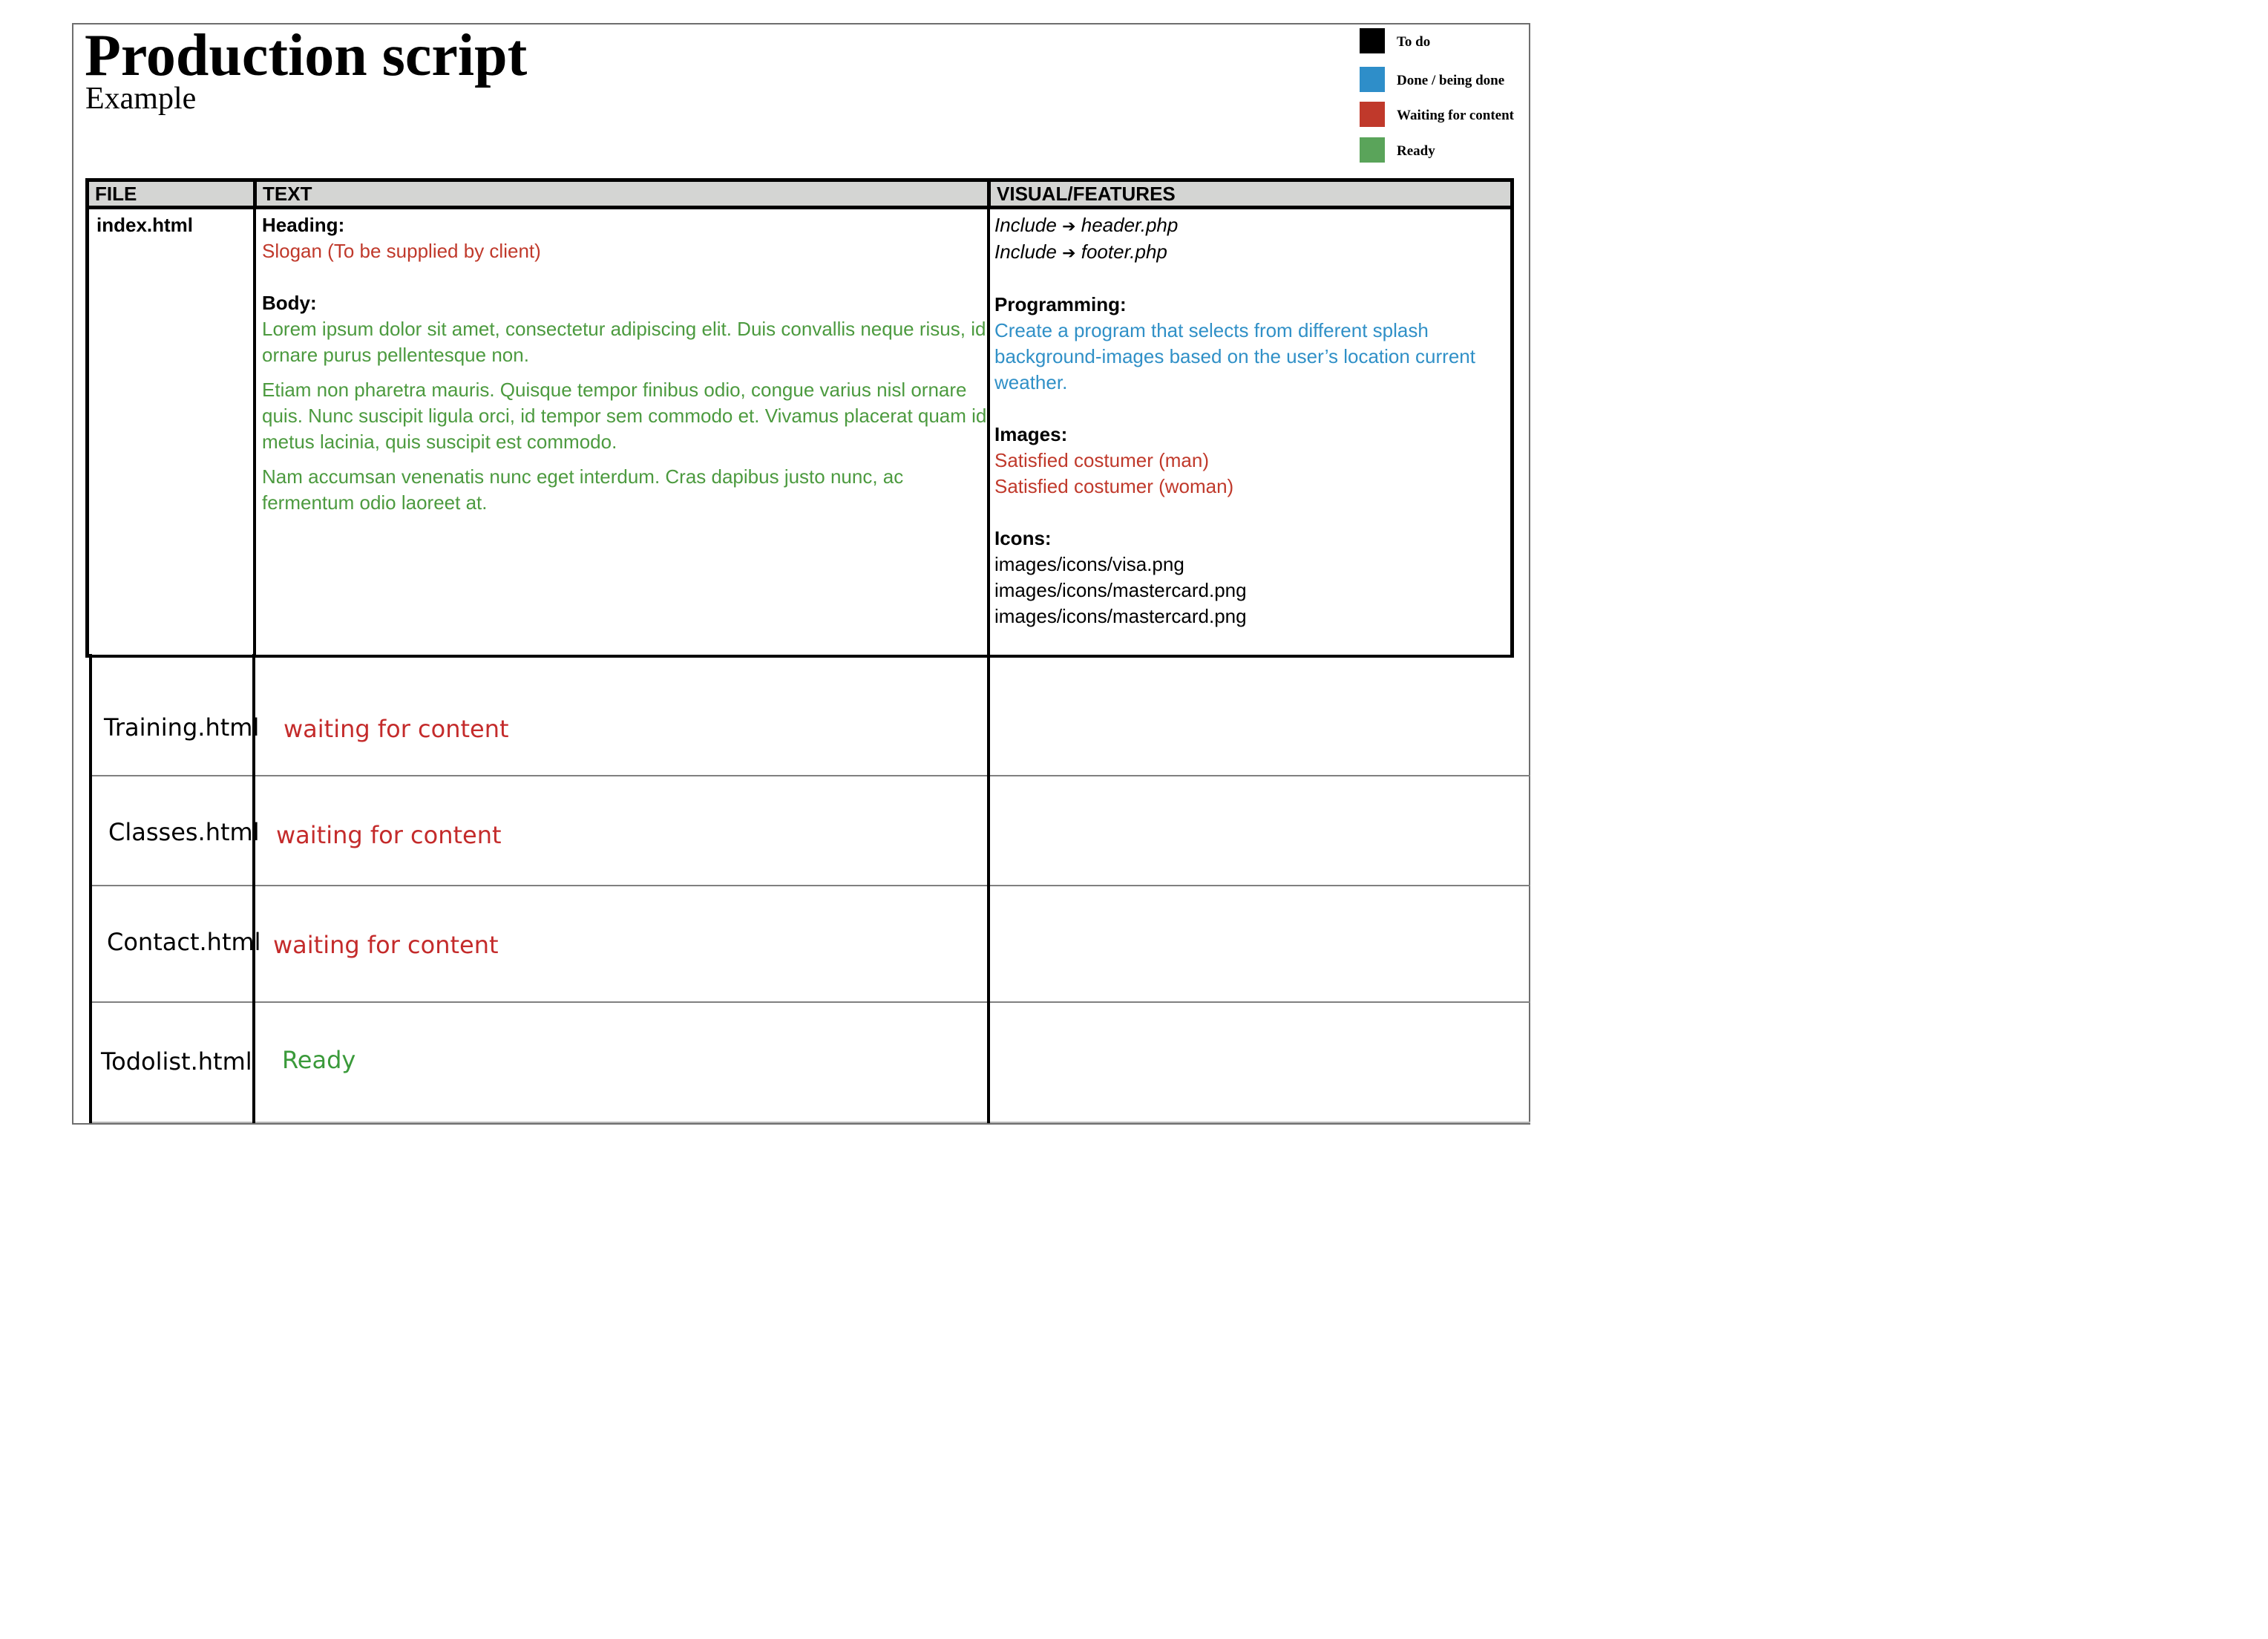 The image size is (2268, 1639). What do you see at coordinates (622, 193) in the screenshot?
I see `header-text: TEXT` at bounding box center [622, 193].